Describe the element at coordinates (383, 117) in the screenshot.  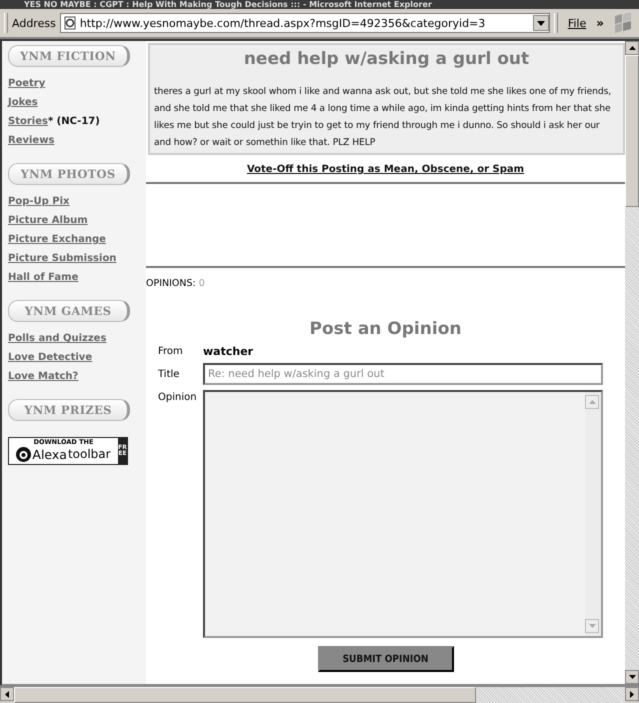
I see `post-body: theres a gurl at my skool whom i like and wanna ask out, but she told me she likes one of my friends, and she told me that she liked me 4 a long time a while ago, im kinda getting hints from her that she likes me but she could just be tryin to get to my friend through me i dunno. So should i ask her our and how? or wait or somethin like that. PLZ HELP` at that location.